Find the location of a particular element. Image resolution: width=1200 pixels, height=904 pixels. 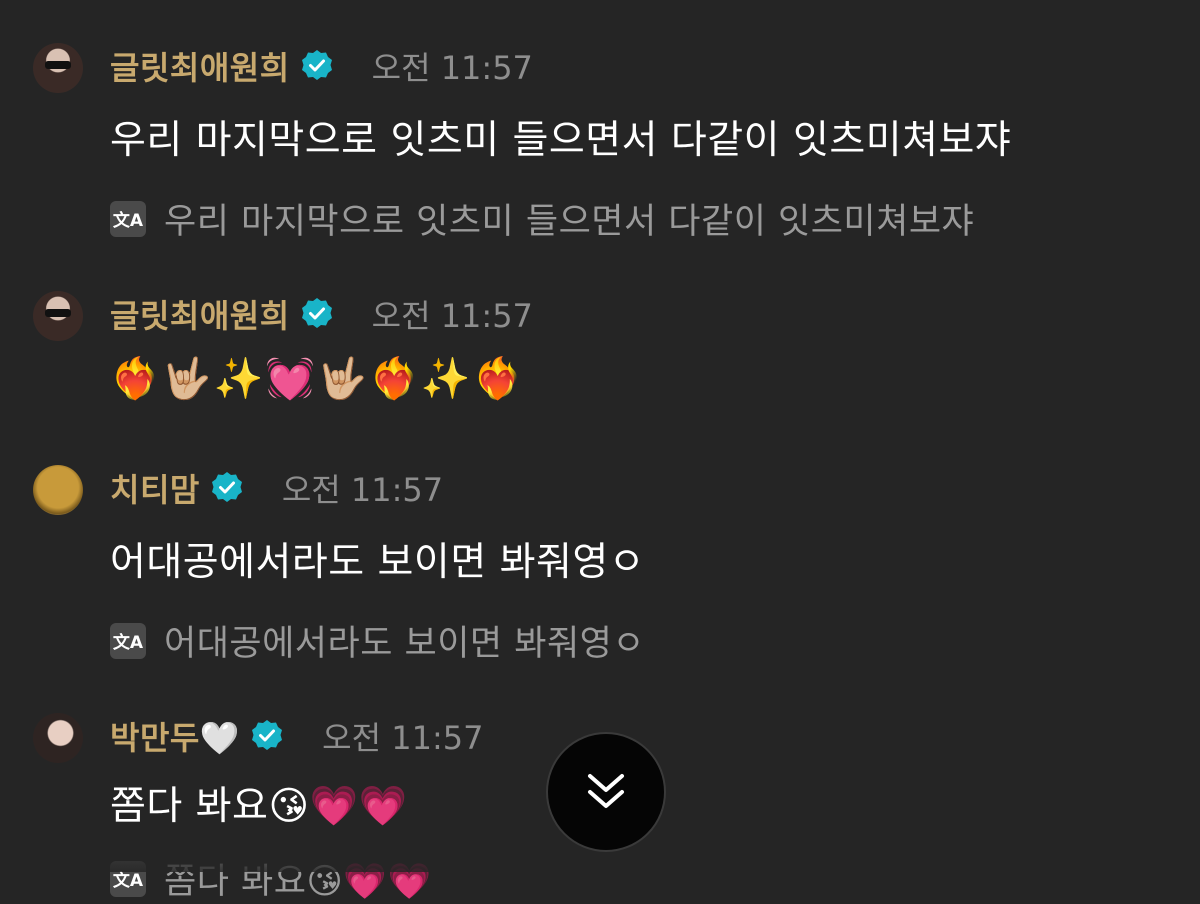

double-chevron-down-icon is located at coordinates (606, 791).